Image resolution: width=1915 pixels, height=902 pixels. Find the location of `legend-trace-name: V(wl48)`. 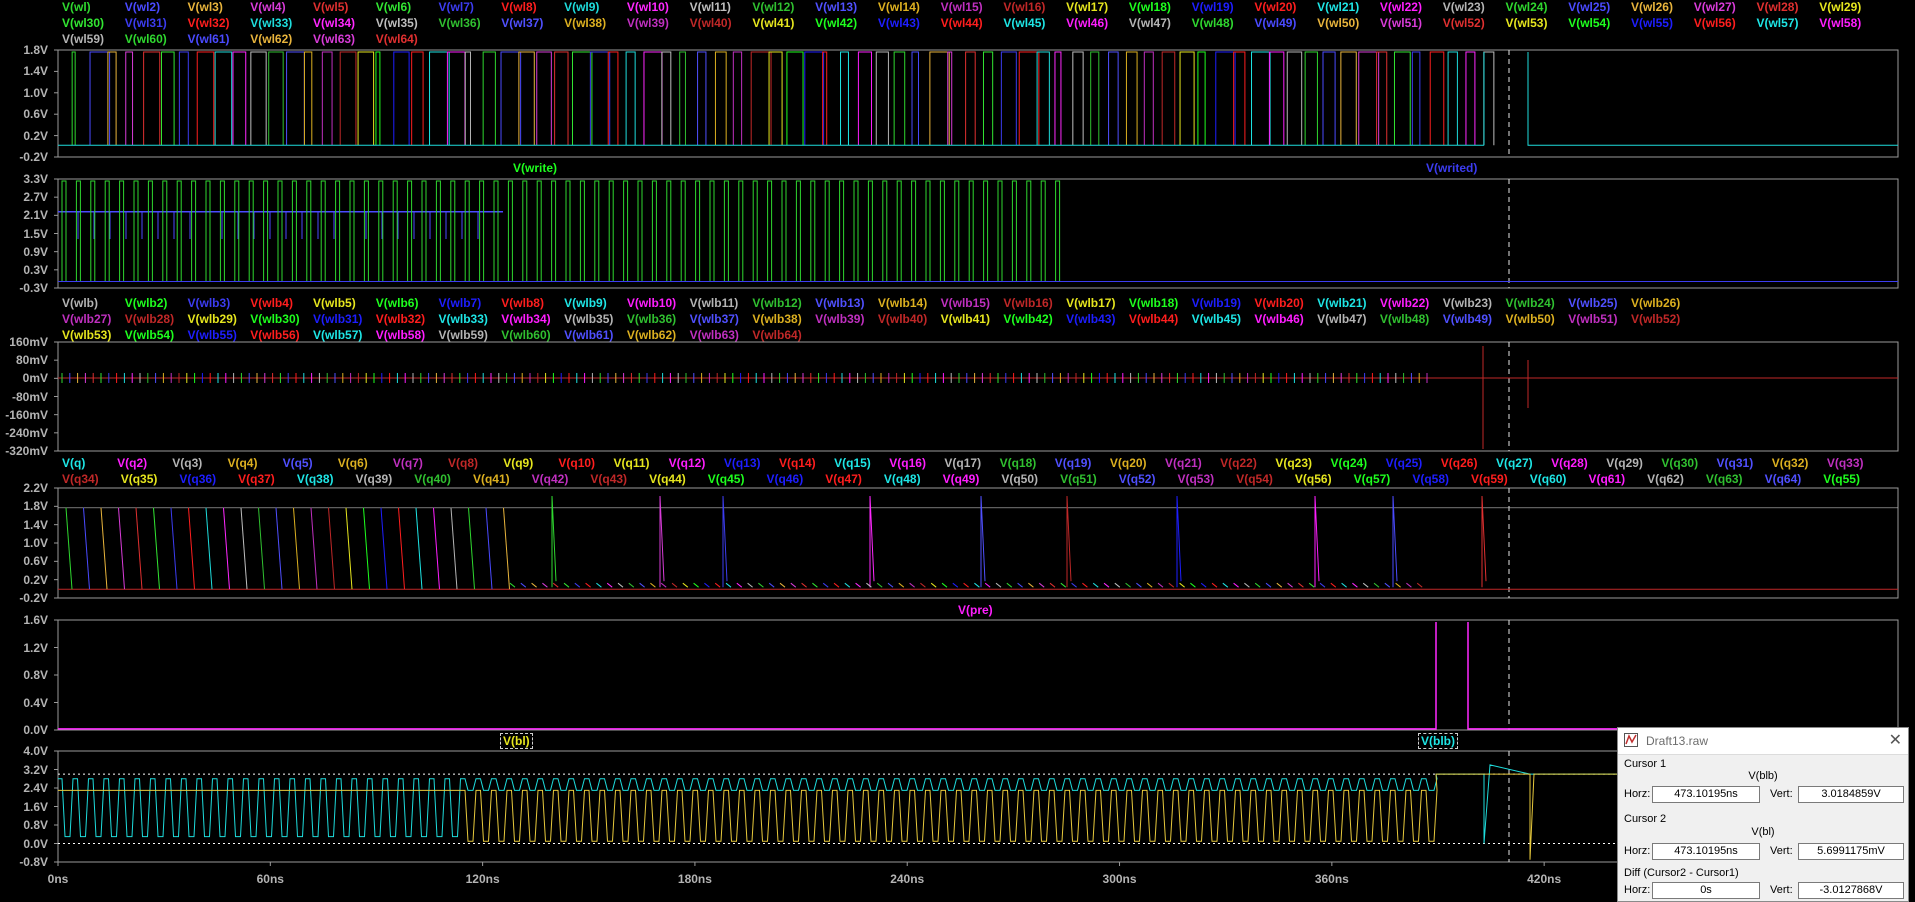

legend-trace-name: V(wl48) is located at coordinates (1213, 23).